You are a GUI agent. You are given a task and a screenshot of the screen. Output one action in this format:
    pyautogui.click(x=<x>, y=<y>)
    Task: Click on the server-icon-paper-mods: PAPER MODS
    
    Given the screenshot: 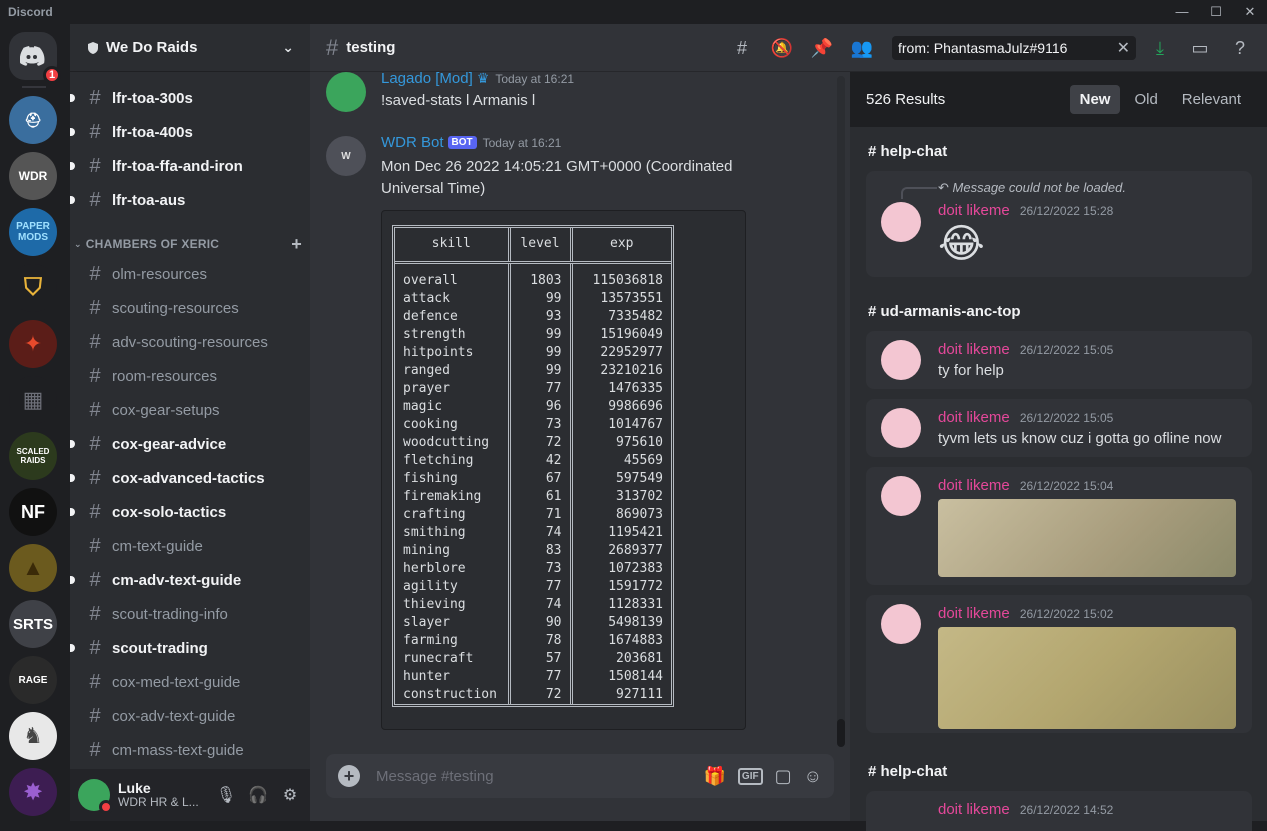 What is the action you would take?
    pyautogui.click(x=33, y=232)
    